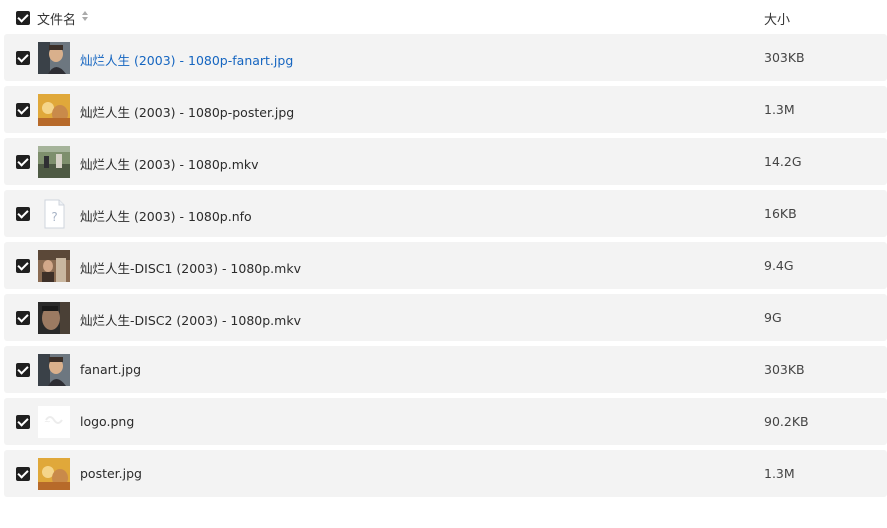  Describe the element at coordinates (783, 161) in the screenshot. I see `file-size: 14.2G` at that location.